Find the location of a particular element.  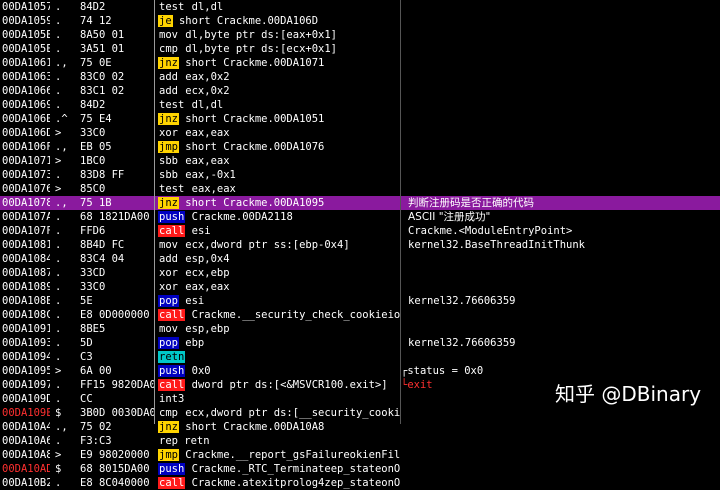

row-address: 00DA1097 is located at coordinates (26, 385).